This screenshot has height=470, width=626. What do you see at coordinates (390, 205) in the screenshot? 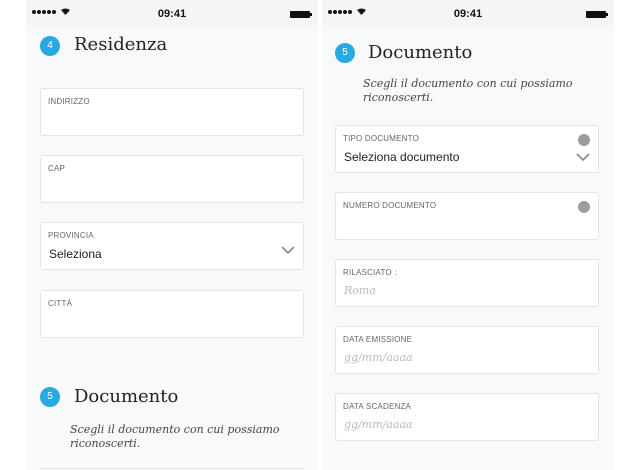
I see `numero-documento-label: NUMERO DOCUMENTO` at bounding box center [390, 205].